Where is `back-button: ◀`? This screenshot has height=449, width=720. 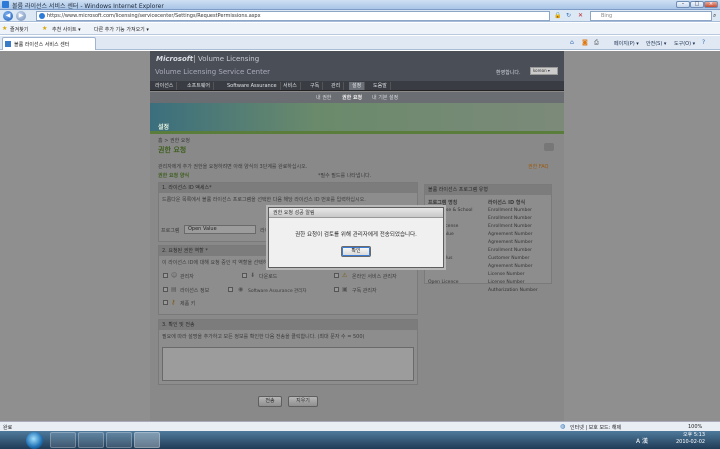 back-button: ◀ is located at coordinates (8, 16).